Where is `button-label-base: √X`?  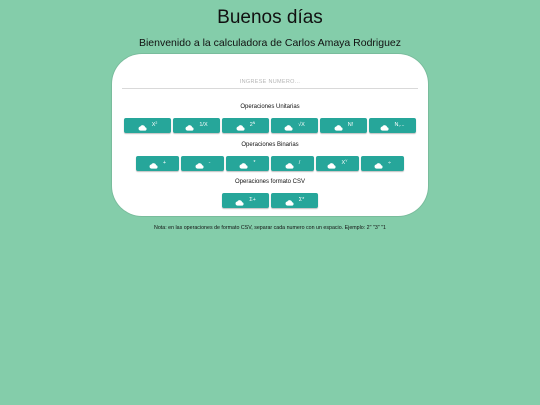
button-label-base: √X is located at coordinates (301, 125).